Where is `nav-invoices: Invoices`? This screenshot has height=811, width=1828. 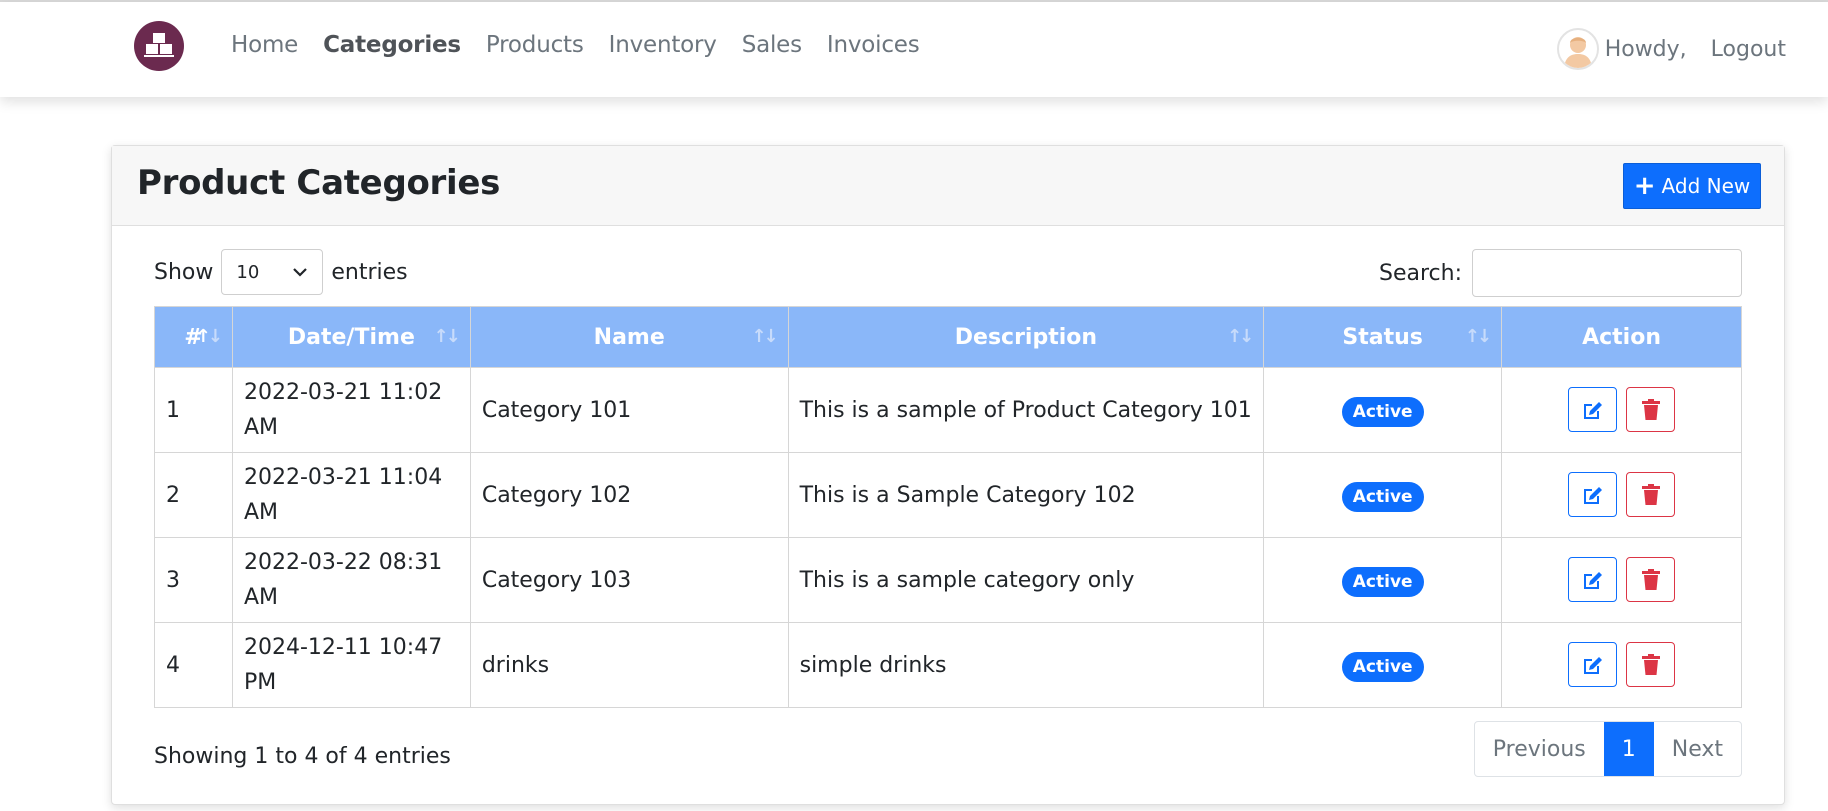
nav-invoices: Invoices is located at coordinates (873, 45).